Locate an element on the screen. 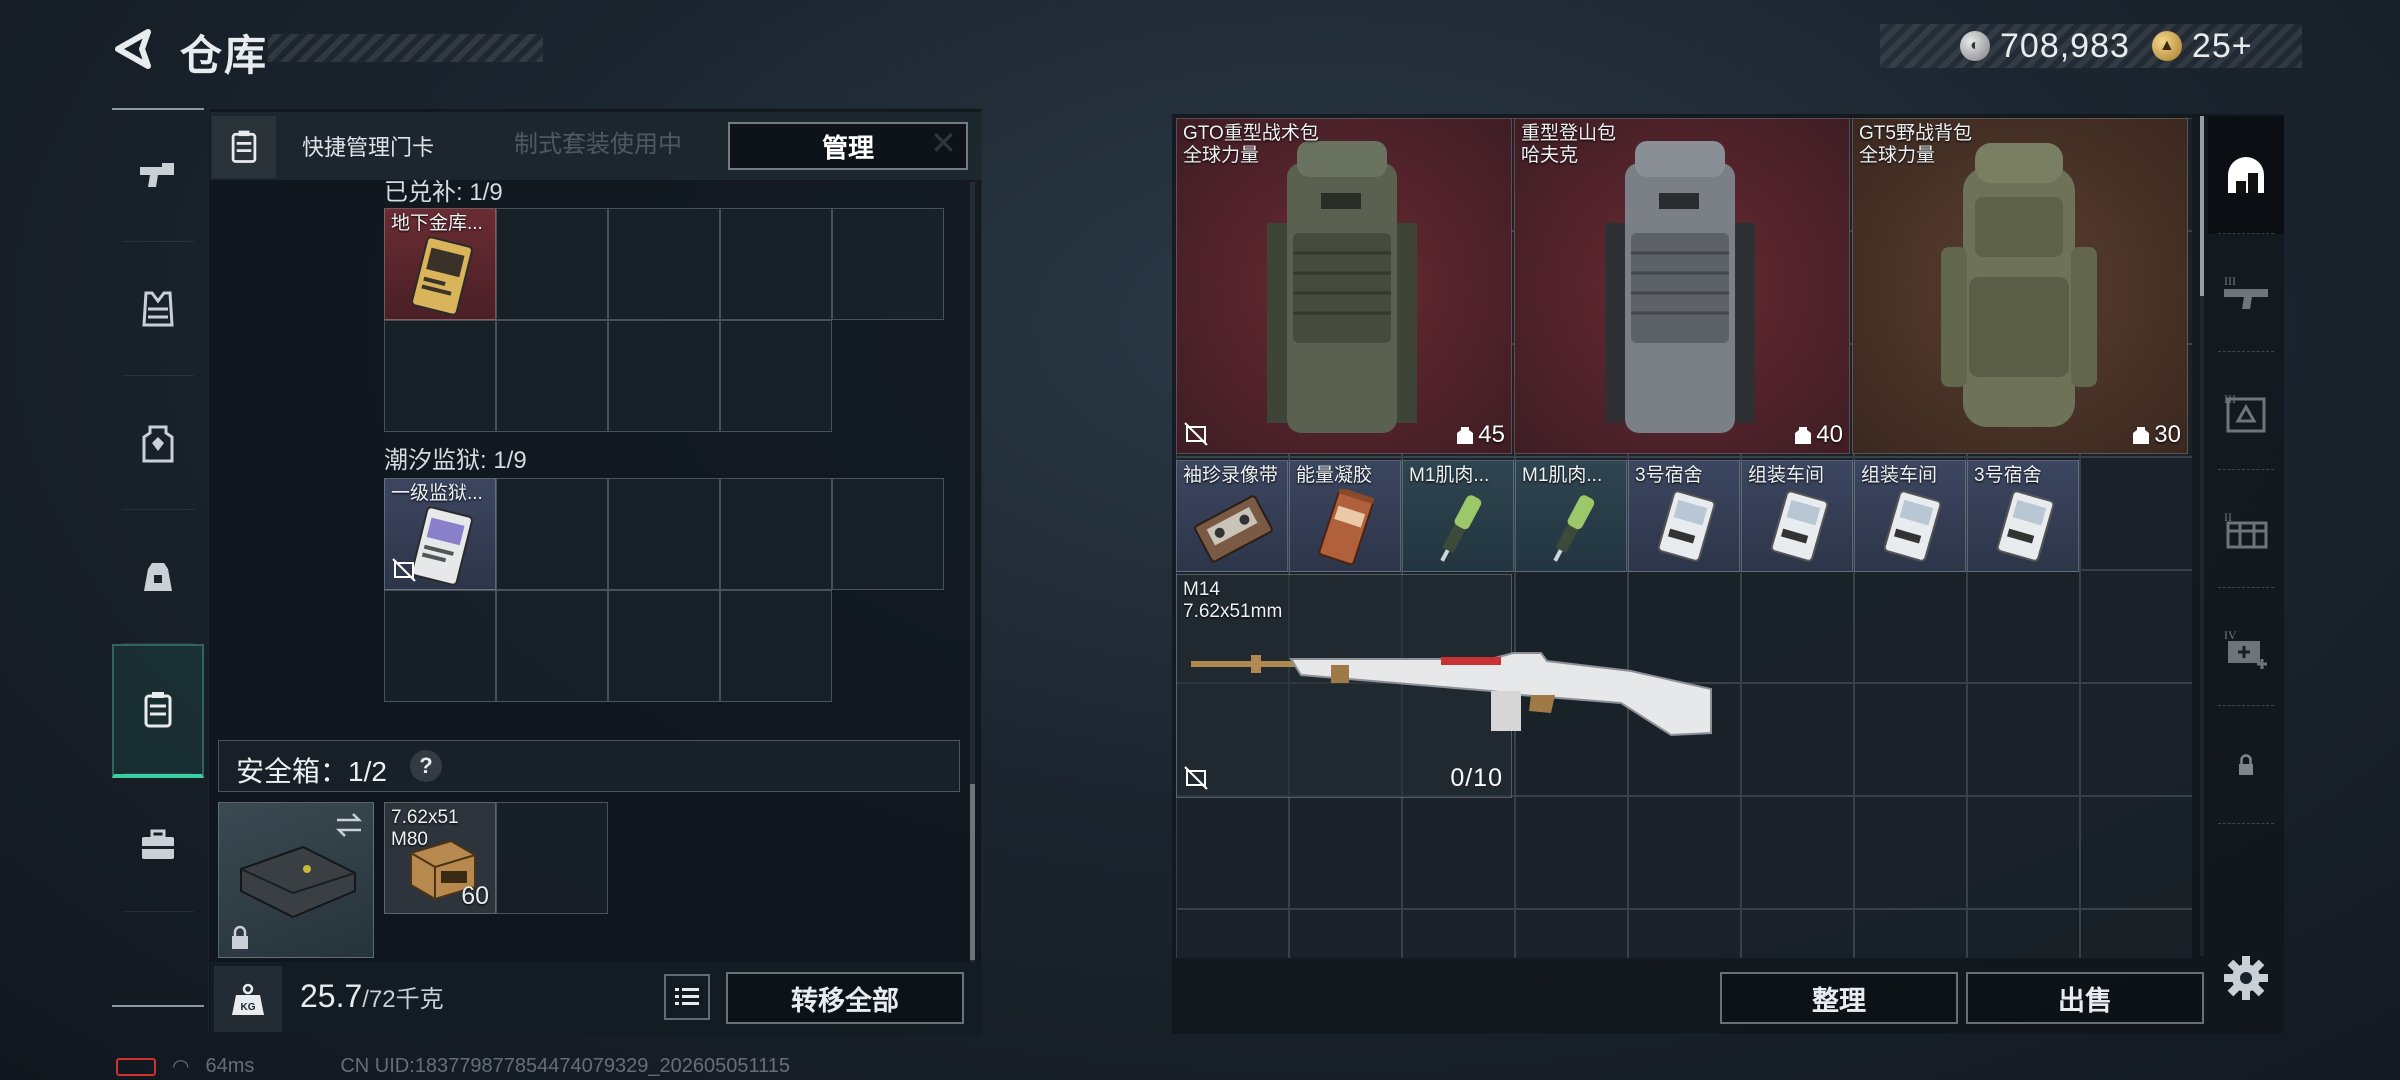 This screenshot has width=2400, height=1080. item-dorm3-key-2: 3号宿舍 is located at coordinates (2023, 516).